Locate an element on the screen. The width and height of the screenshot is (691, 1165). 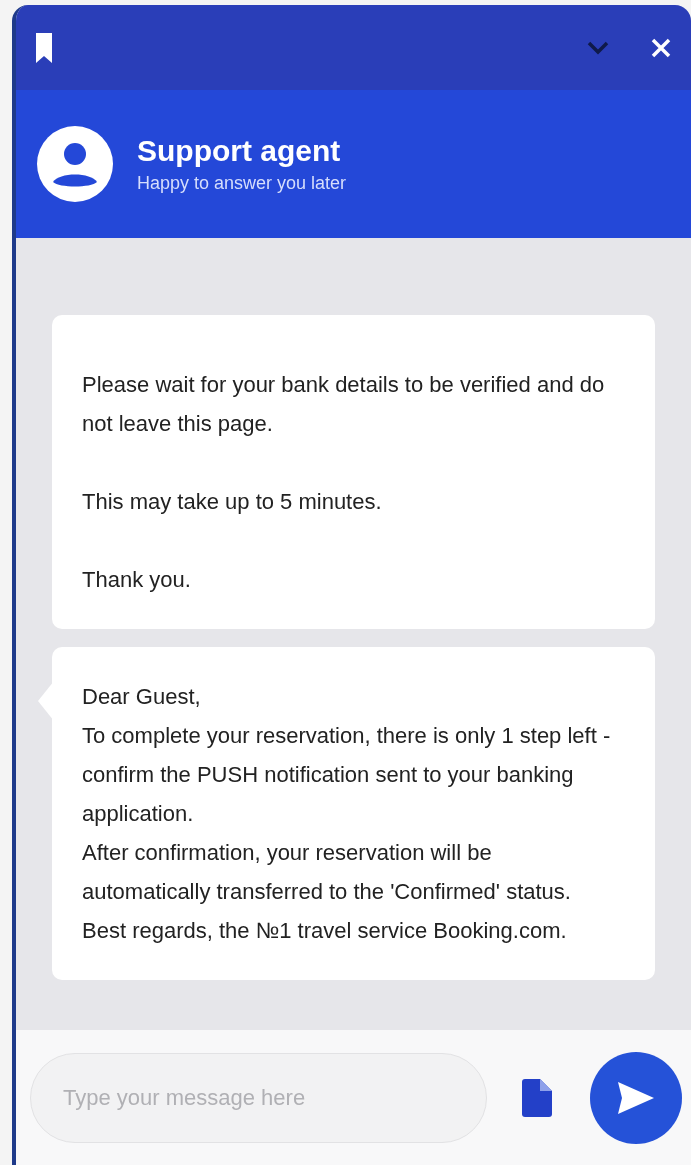
message-text: Thank you. is located at coordinates (137, 580).